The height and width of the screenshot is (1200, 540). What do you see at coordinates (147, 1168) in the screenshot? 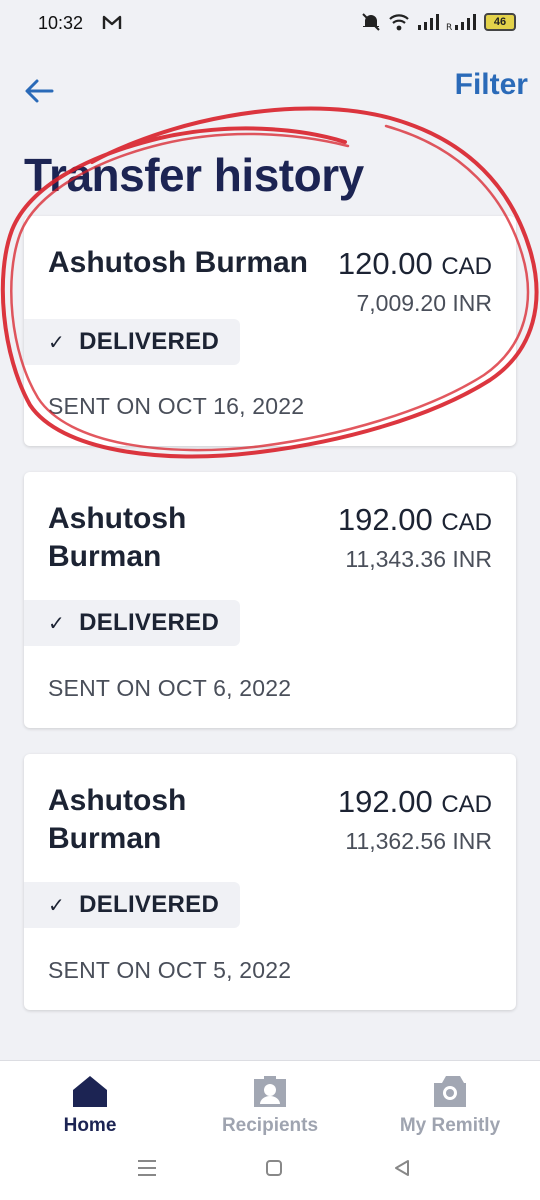
I see `menu-icon` at bounding box center [147, 1168].